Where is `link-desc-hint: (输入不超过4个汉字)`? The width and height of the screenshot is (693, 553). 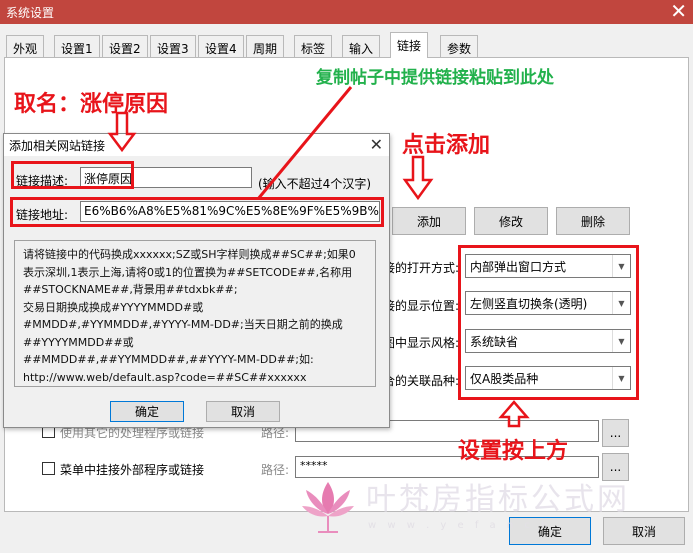 link-desc-hint: (输入不超过4个汉字) is located at coordinates (314, 184).